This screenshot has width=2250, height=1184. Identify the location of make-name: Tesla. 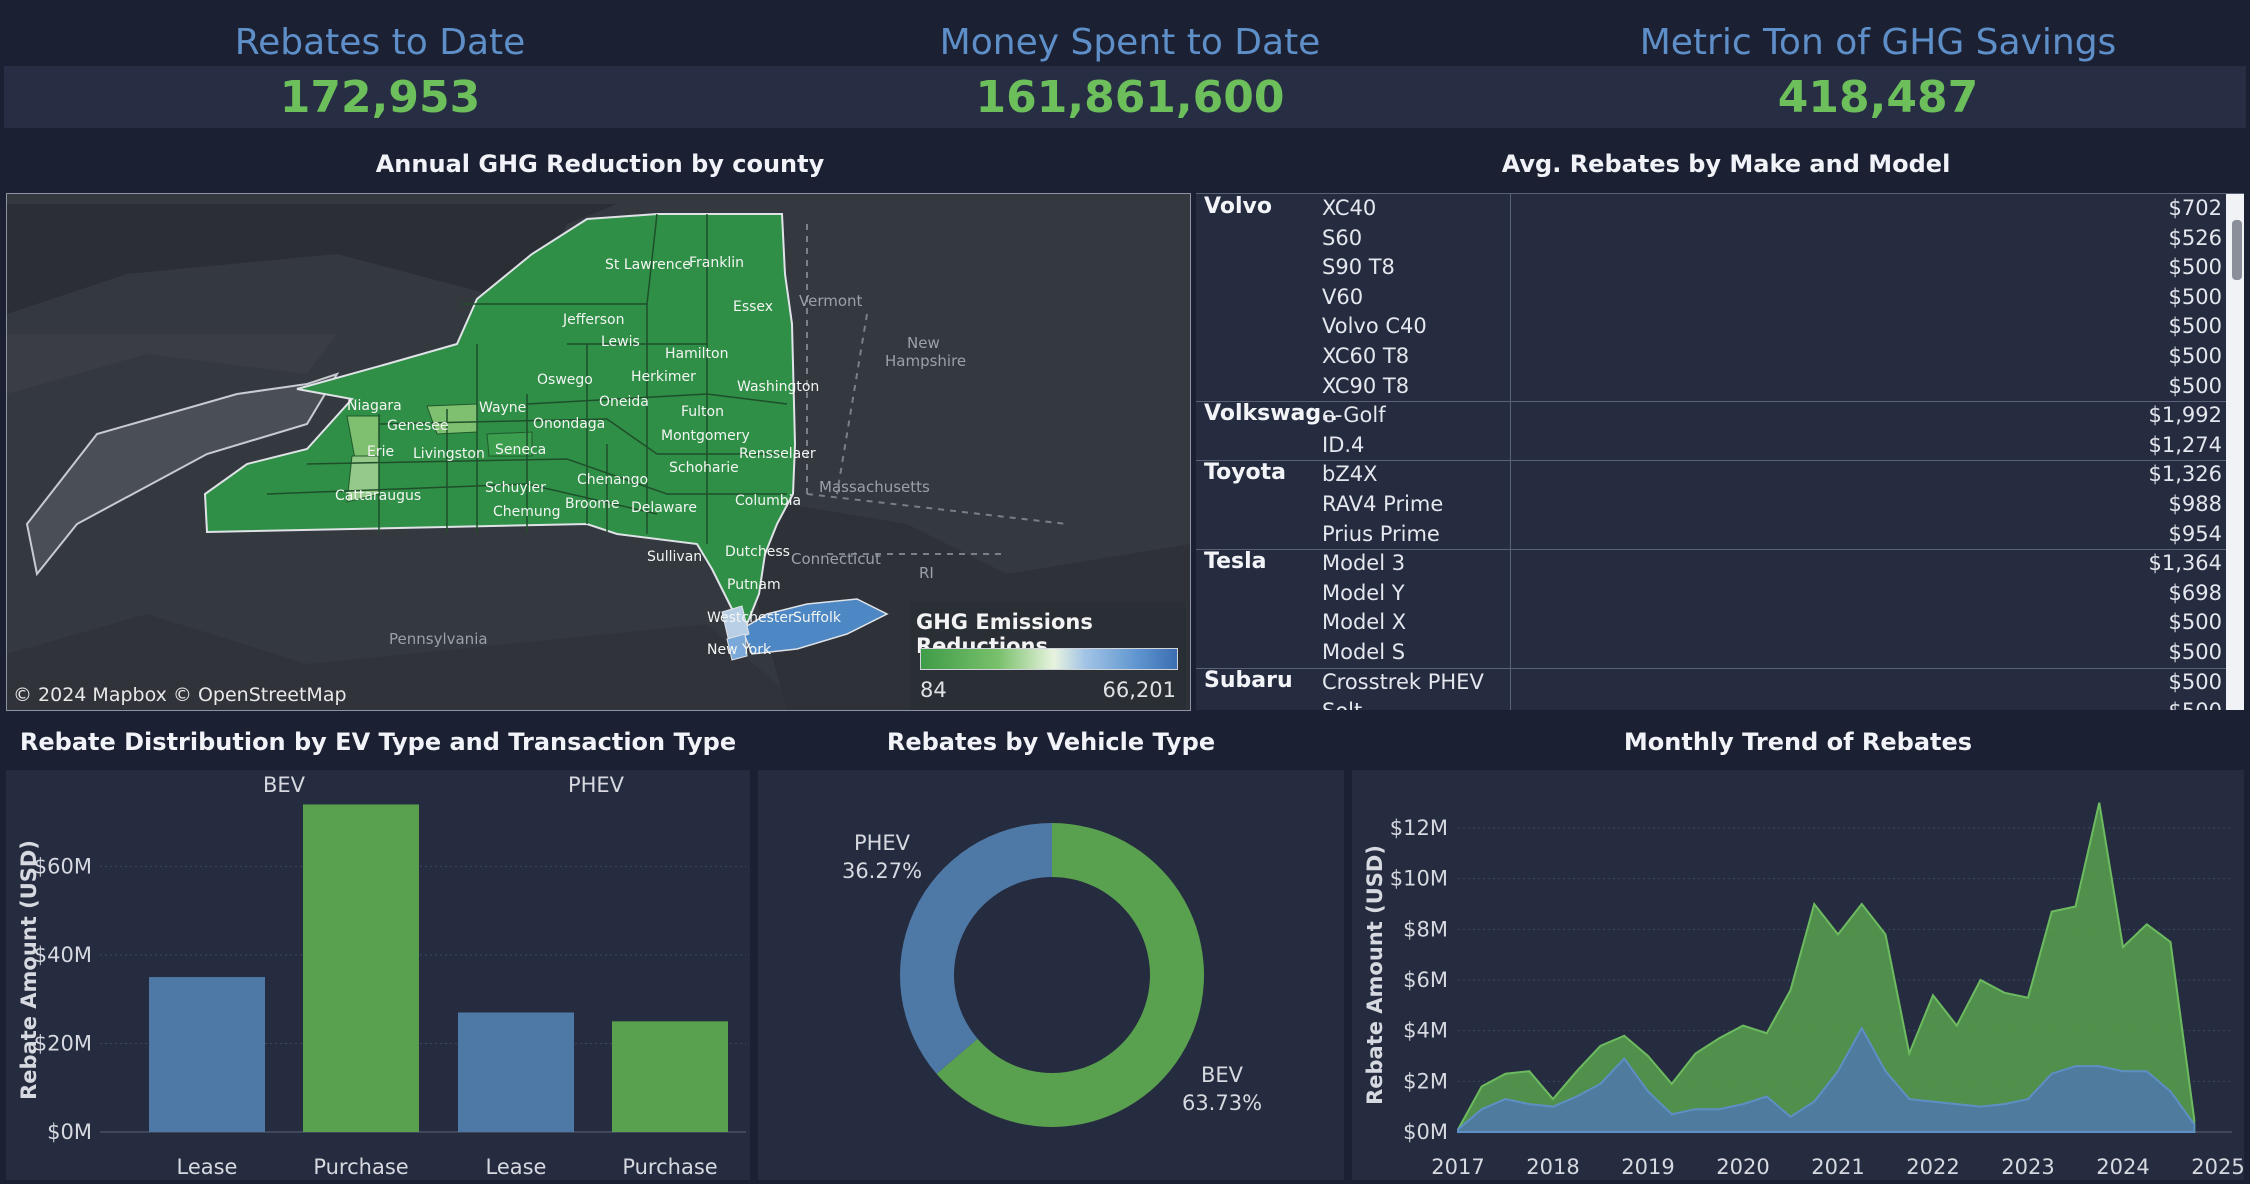
(1235, 562).